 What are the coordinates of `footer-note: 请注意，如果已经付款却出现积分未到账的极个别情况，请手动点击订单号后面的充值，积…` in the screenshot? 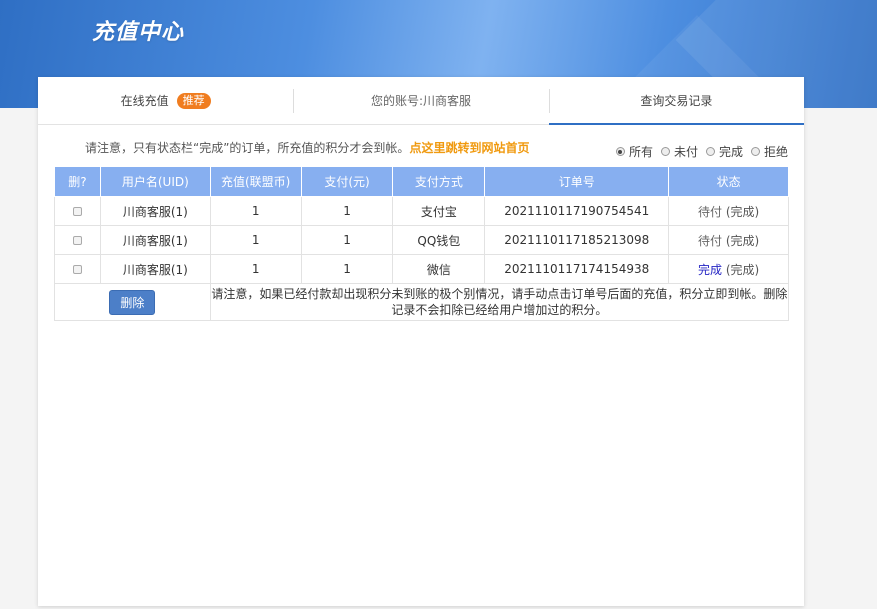 It's located at (499, 302).